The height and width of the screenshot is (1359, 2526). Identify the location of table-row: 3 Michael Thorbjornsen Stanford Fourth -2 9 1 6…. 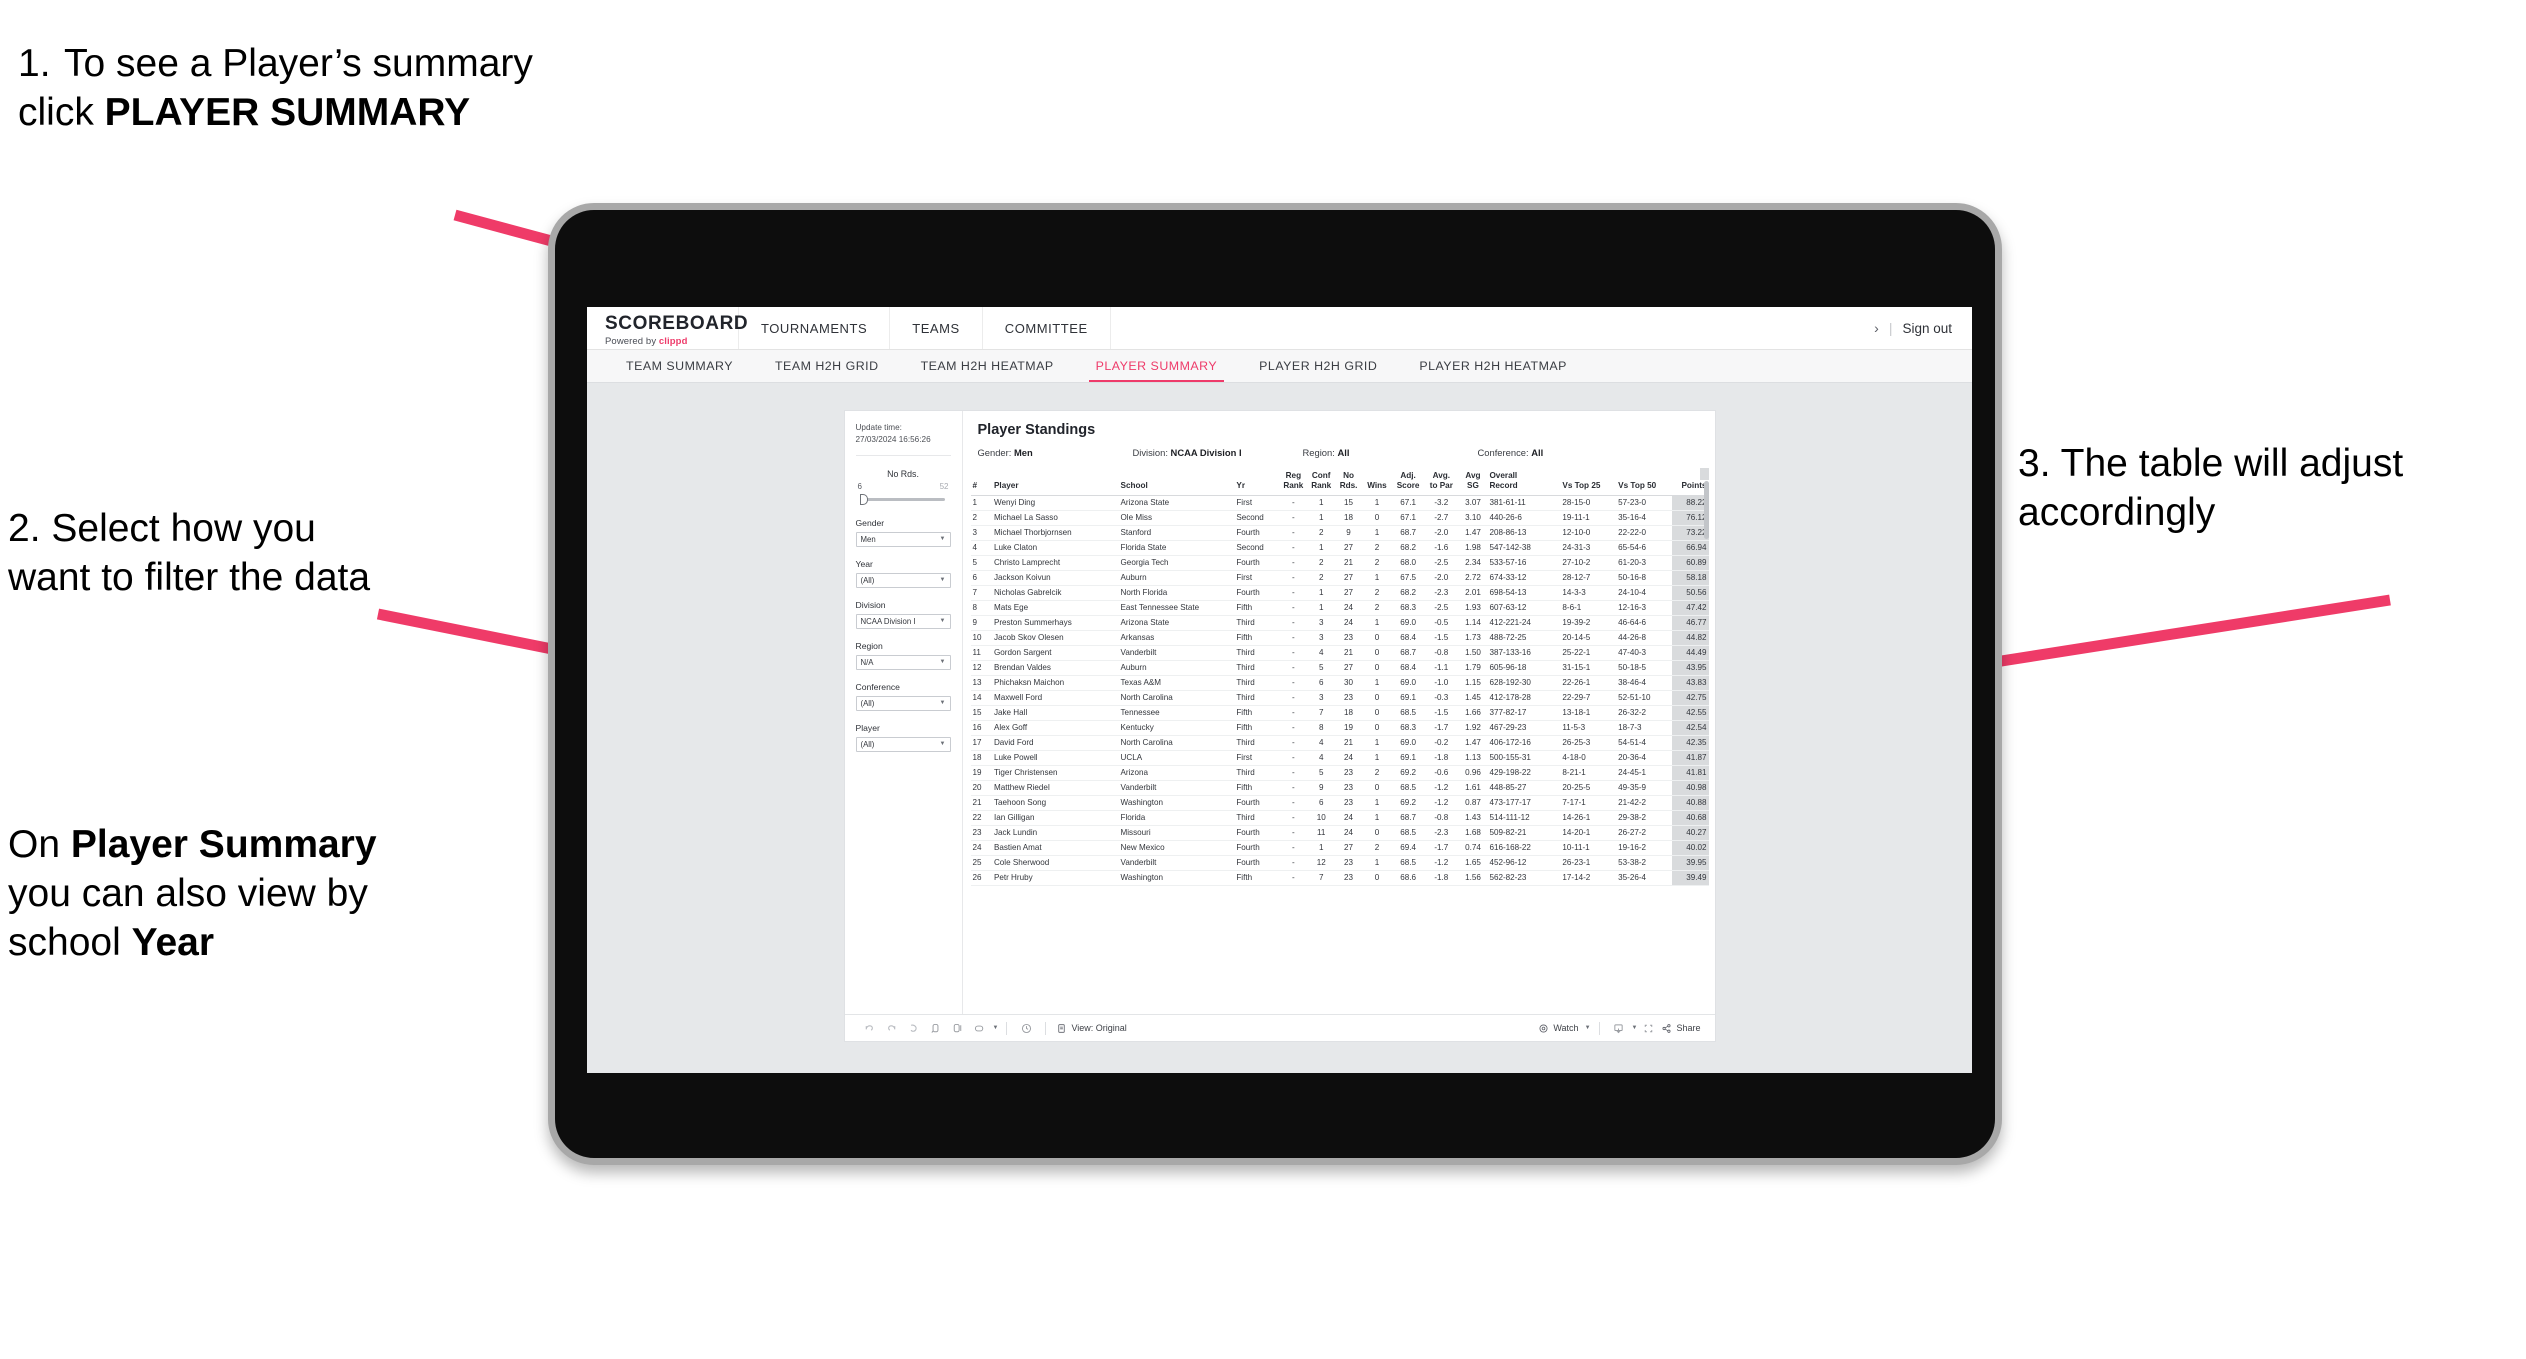
(1339, 533).